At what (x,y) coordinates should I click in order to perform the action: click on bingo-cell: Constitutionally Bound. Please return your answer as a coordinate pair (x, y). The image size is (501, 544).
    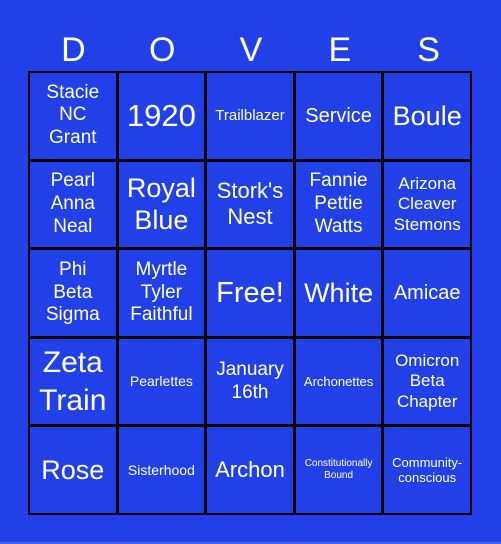
    Looking at the image, I should click on (338, 470).